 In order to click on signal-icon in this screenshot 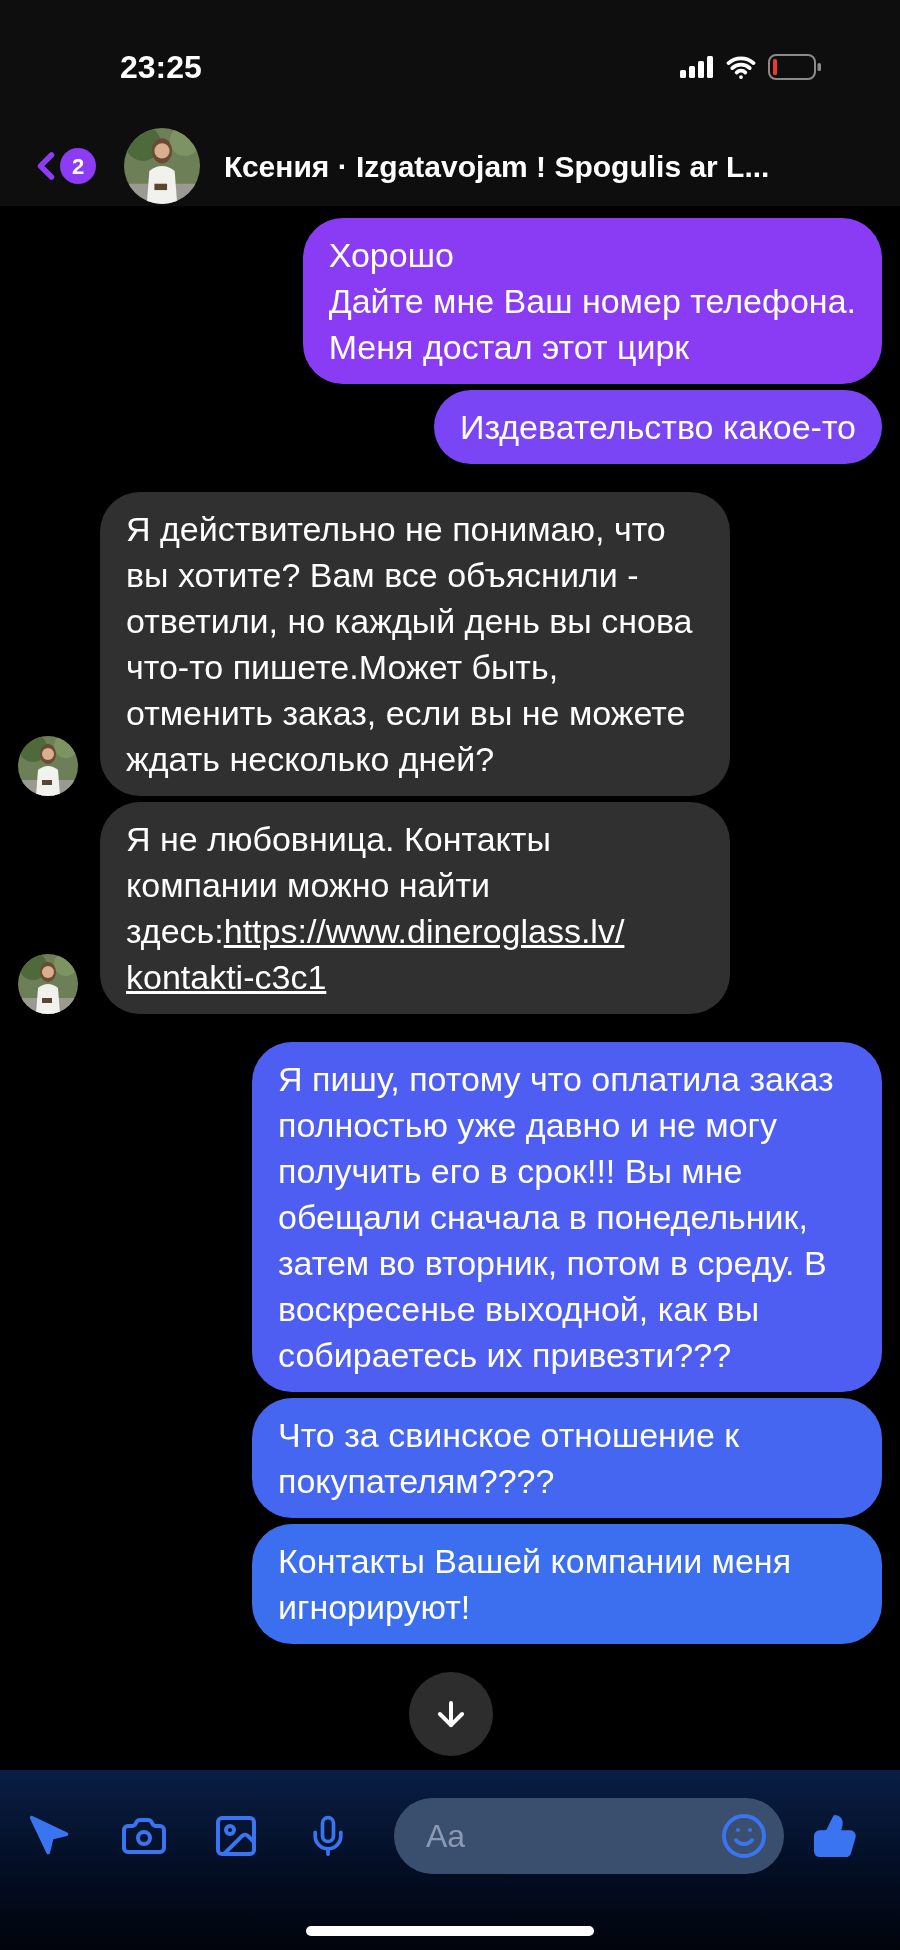, I will do `click(697, 67)`.